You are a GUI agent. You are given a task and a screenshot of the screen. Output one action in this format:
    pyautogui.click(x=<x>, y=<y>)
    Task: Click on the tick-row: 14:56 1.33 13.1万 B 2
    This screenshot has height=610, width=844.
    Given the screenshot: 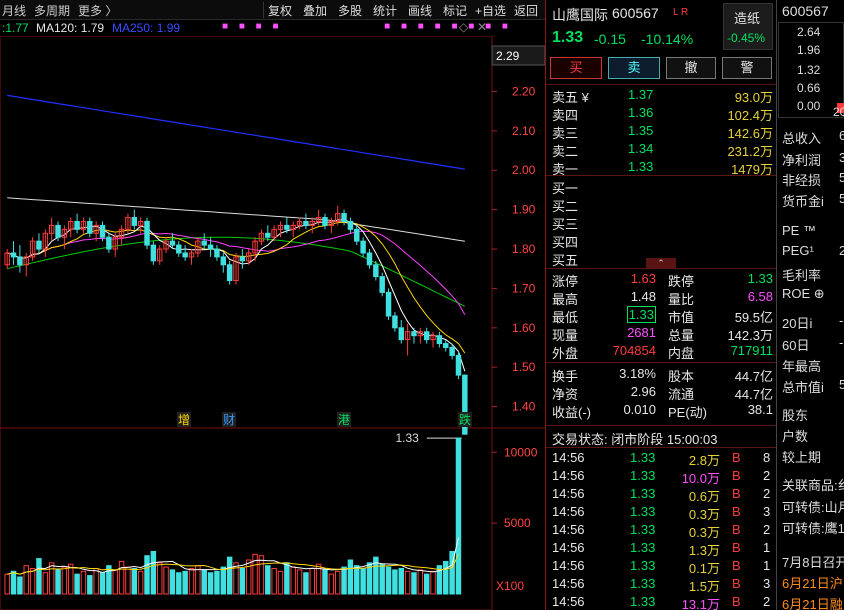 What is the action you would take?
    pyautogui.click(x=661, y=601)
    